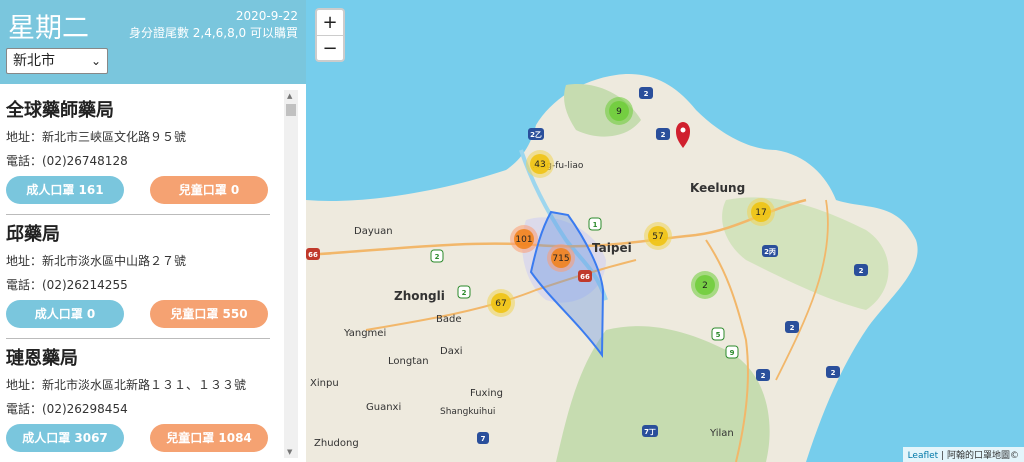 This screenshot has width=1024, height=462. What do you see at coordinates (209, 314) in the screenshot?
I see `child-mask-button: 兒童口罩 550` at bounding box center [209, 314].